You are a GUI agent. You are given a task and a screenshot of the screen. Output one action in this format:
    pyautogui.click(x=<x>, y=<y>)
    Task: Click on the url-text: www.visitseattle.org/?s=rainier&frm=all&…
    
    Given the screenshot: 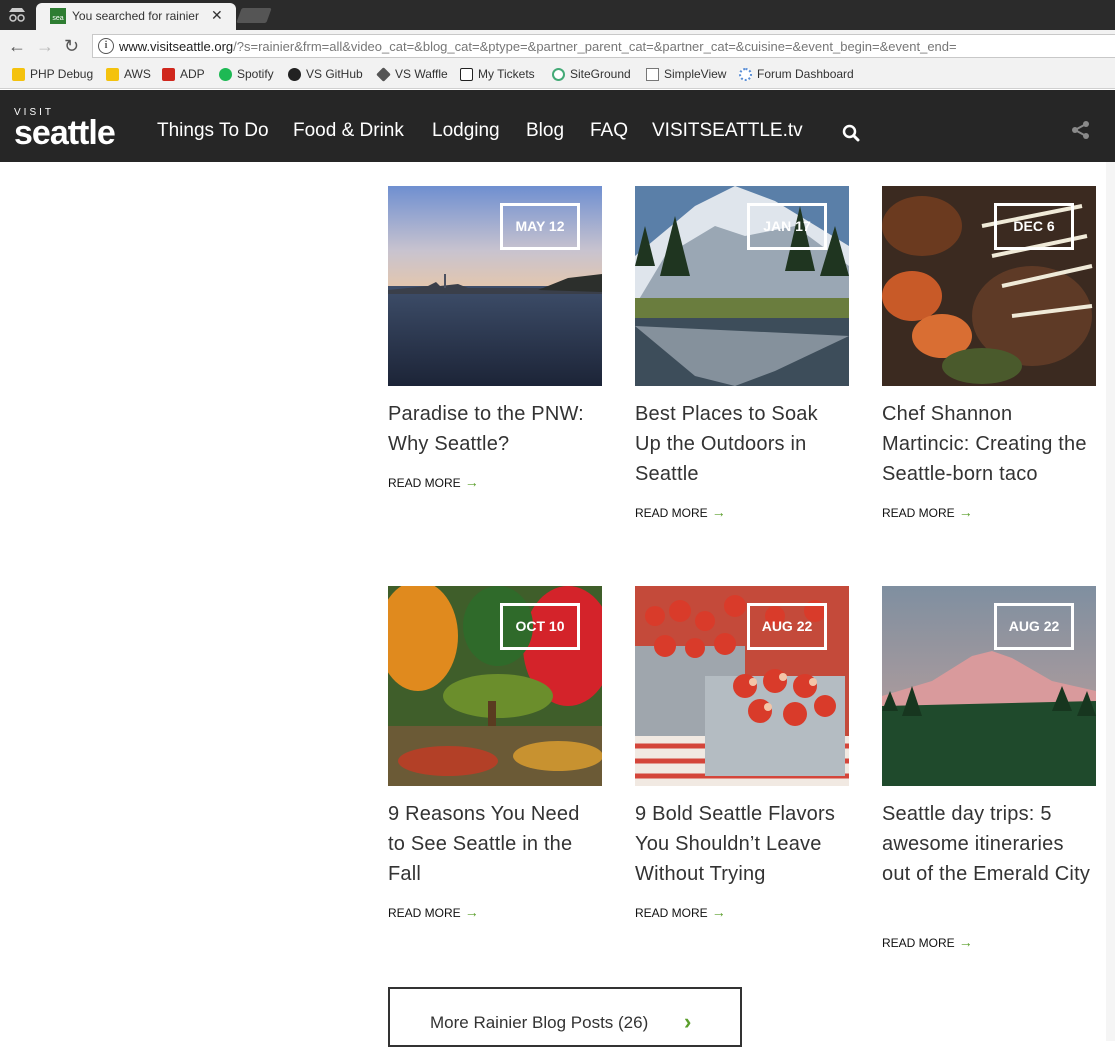 What is the action you would take?
    pyautogui.click(x=538, y=46)
    